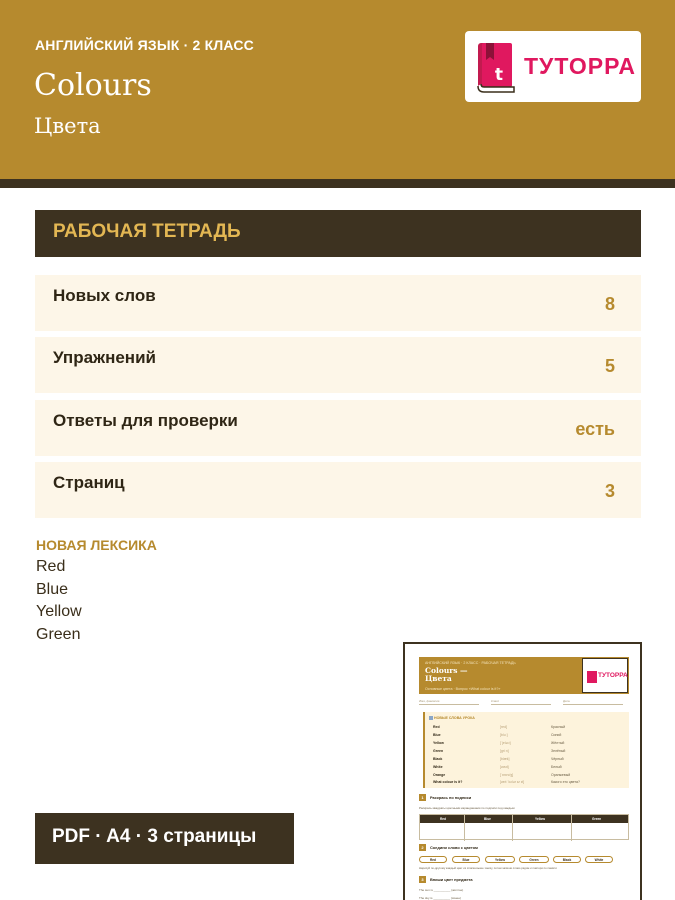 The width and height of the screenshot is (675, 900). Describe the element at coordinates (338, 490) in the screenshot. I see `stat-pages: Страниц 3` at that location.